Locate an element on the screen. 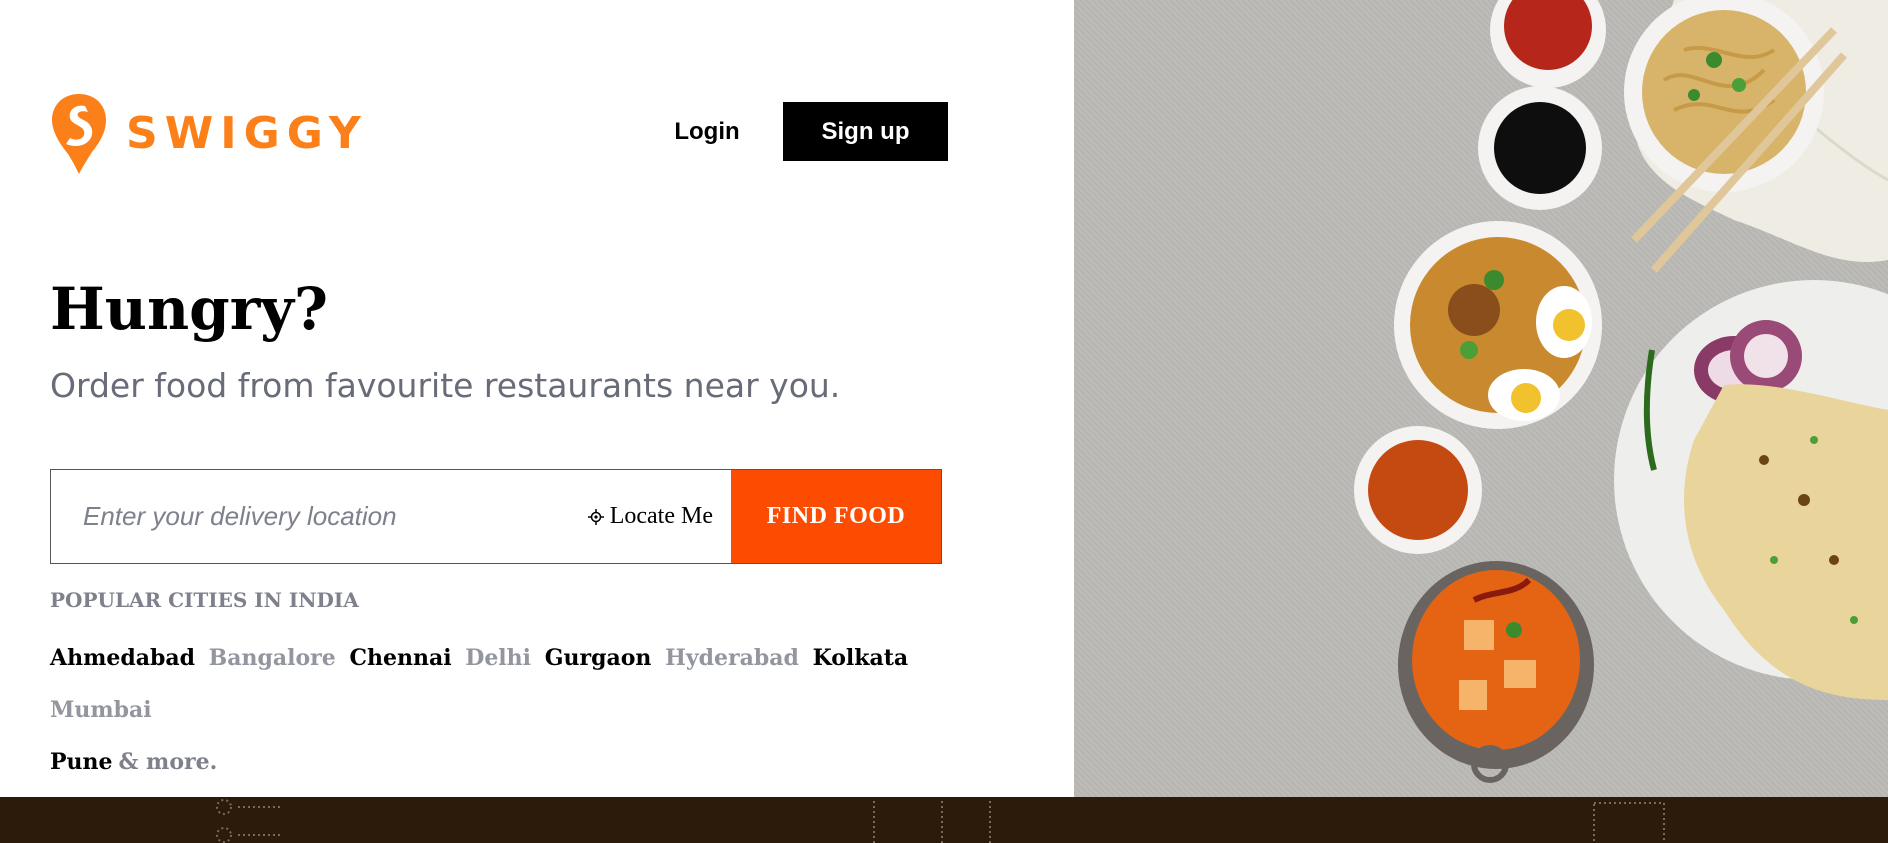  brand-wordmark: SWIGGY is located at coordinates (247, 133).